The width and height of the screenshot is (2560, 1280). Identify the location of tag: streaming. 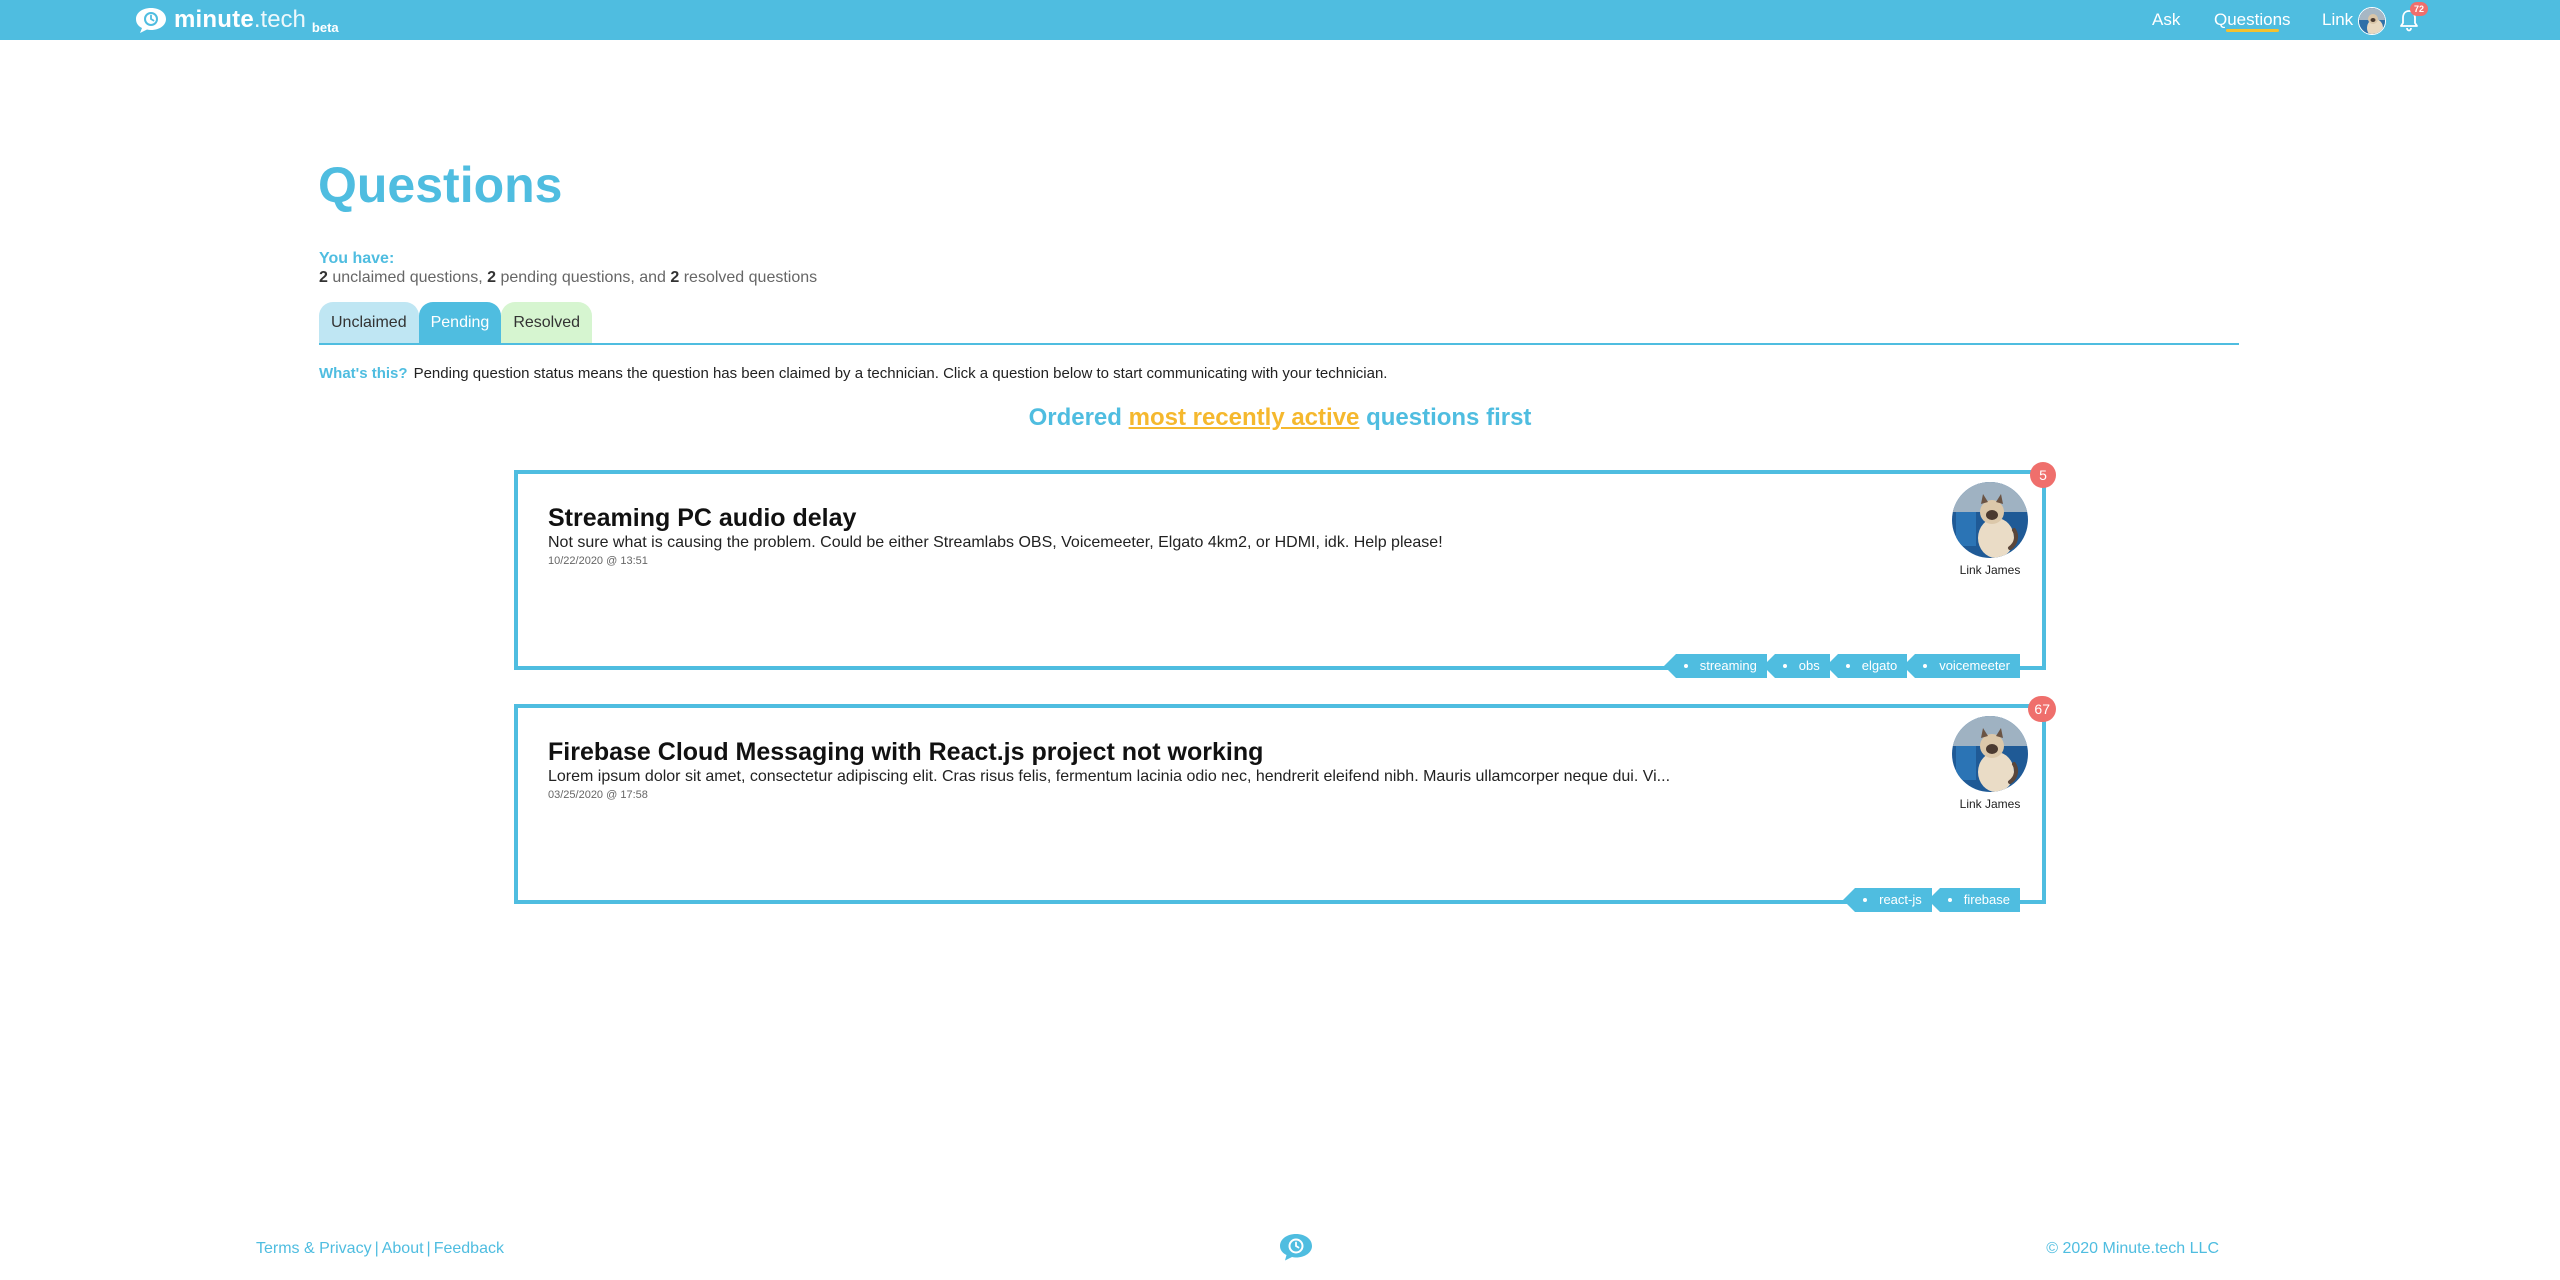
(1715, 666).